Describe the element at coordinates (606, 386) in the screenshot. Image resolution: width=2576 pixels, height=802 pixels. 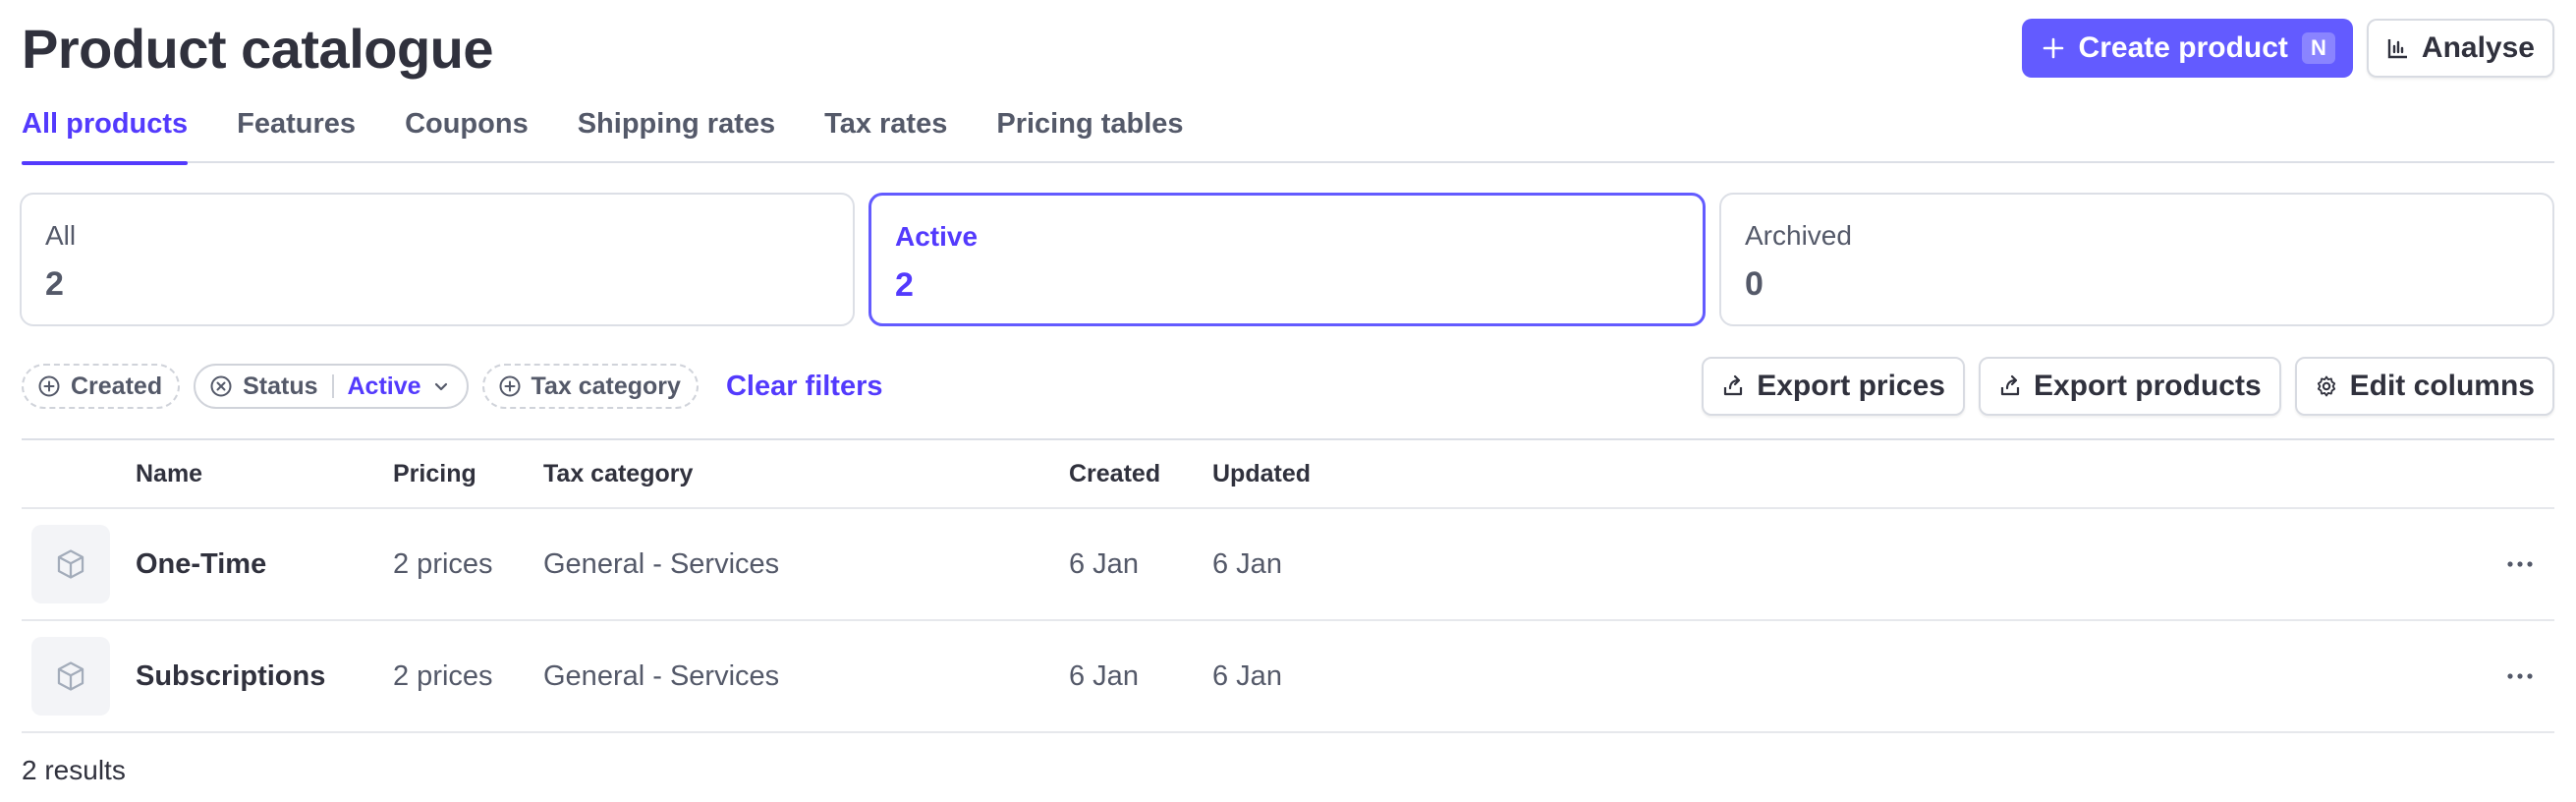
I see `tax-category-filter-label: Tax category` at that location.